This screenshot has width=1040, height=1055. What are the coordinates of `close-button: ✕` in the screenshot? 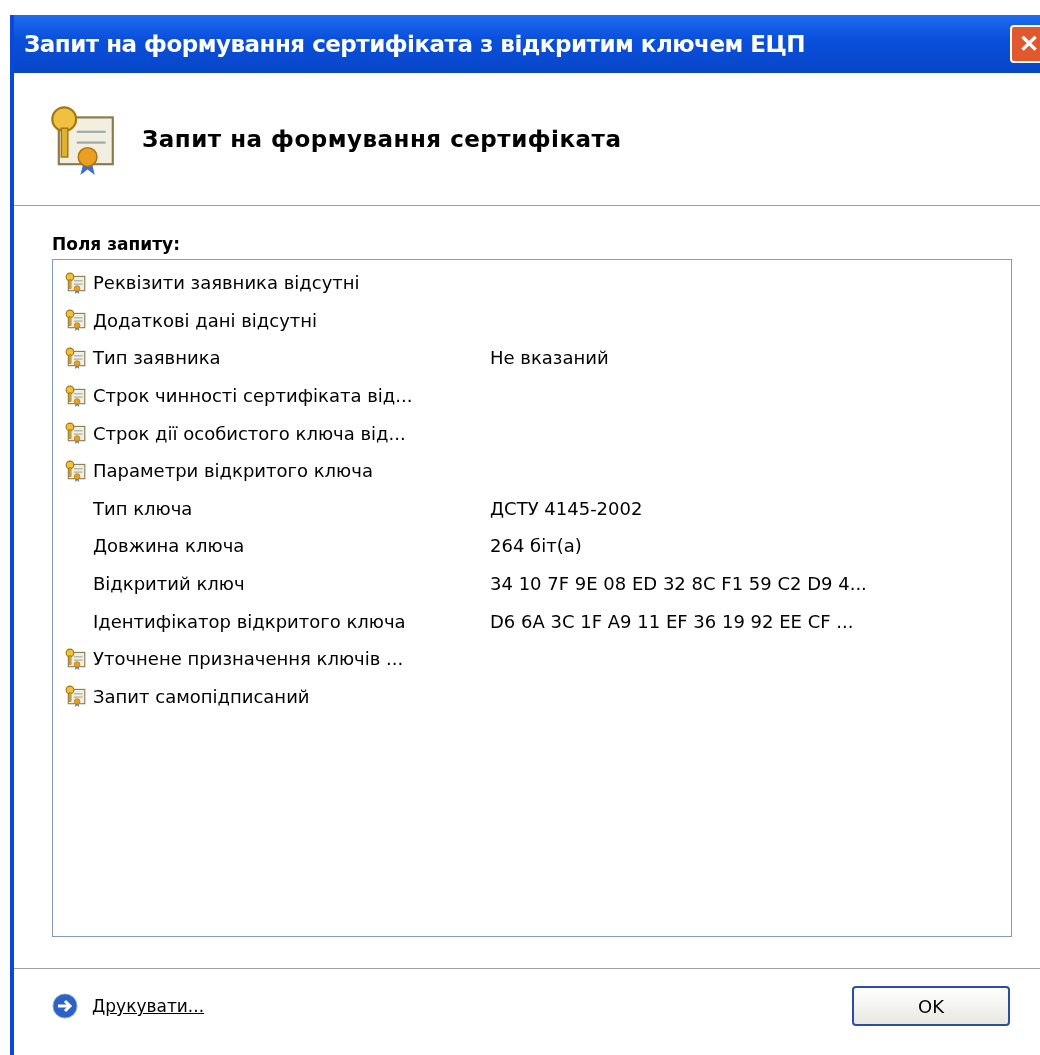 It's located at (1025, 44).